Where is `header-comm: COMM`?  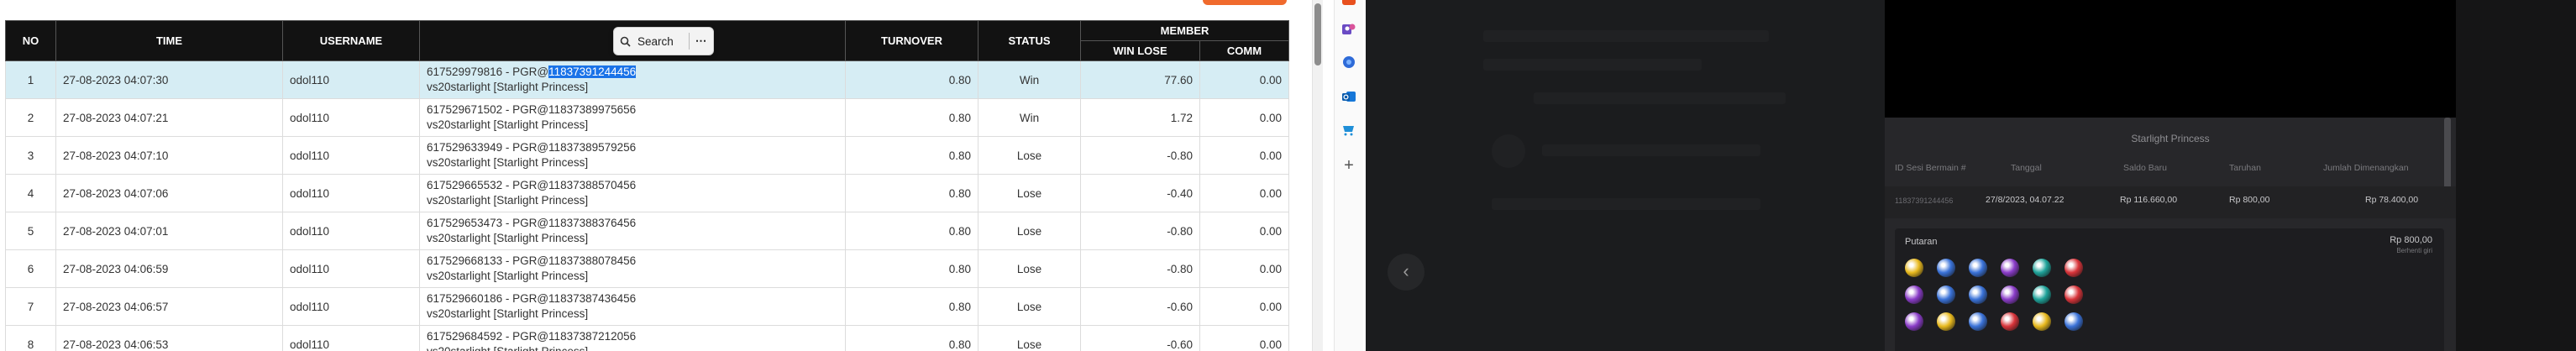 header-comm: COMM is located at coordinates (1244, 50).